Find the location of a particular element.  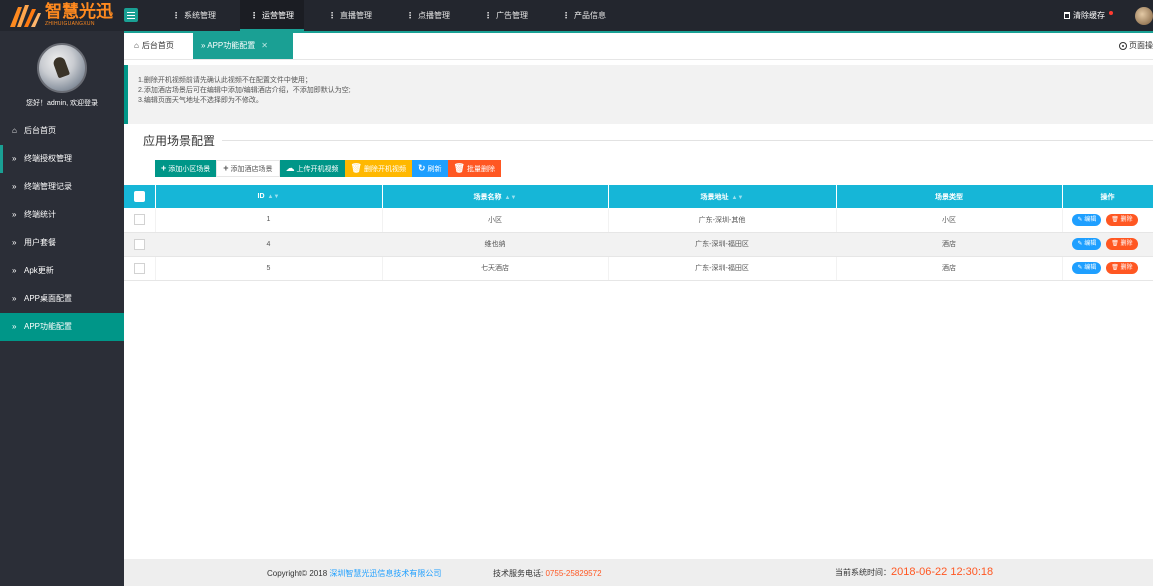

table-row: 5 七天酒店 广东-深圳-福田区 酒店 ✎ 编辑 🗑 删除 is located at coordinates (638, 268).